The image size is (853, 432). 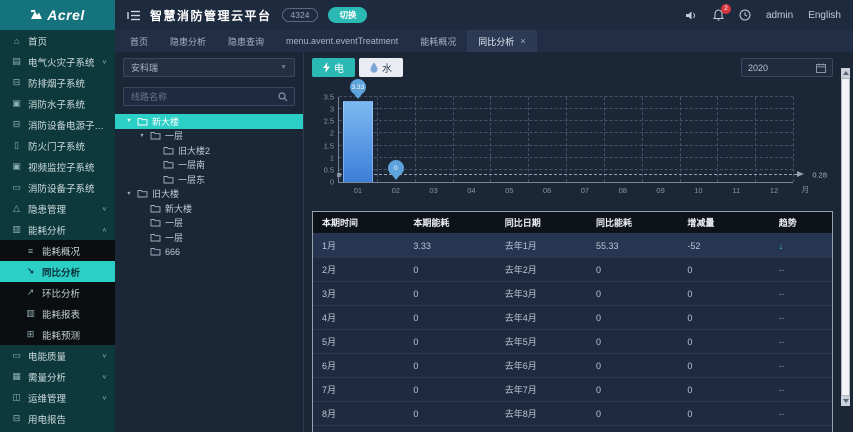 I want to click on tree-node-2: 旧大楼2, so click(x=209, y=150).